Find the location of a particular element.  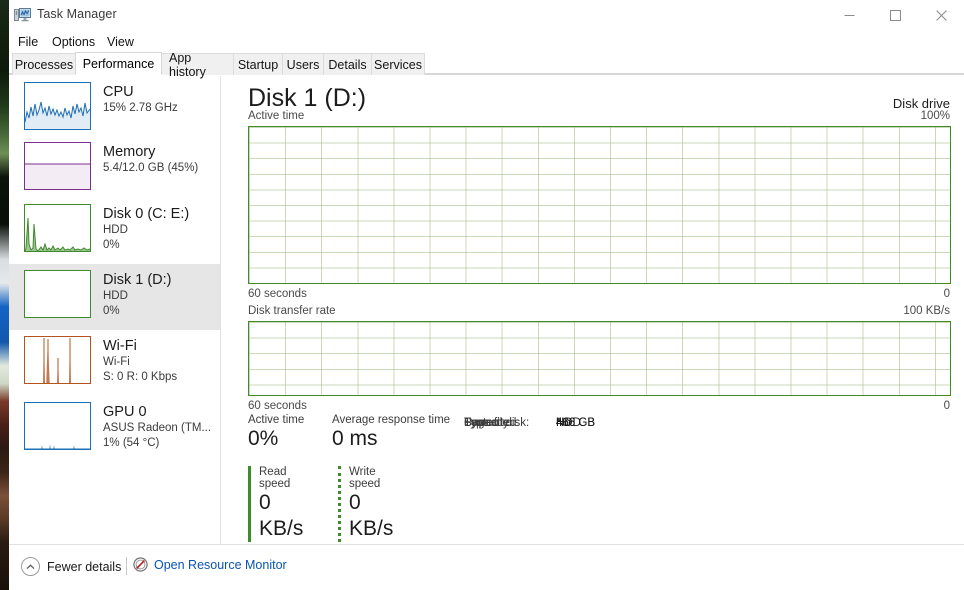

title-bar: Task Manager is located at coordinates (486, 16).